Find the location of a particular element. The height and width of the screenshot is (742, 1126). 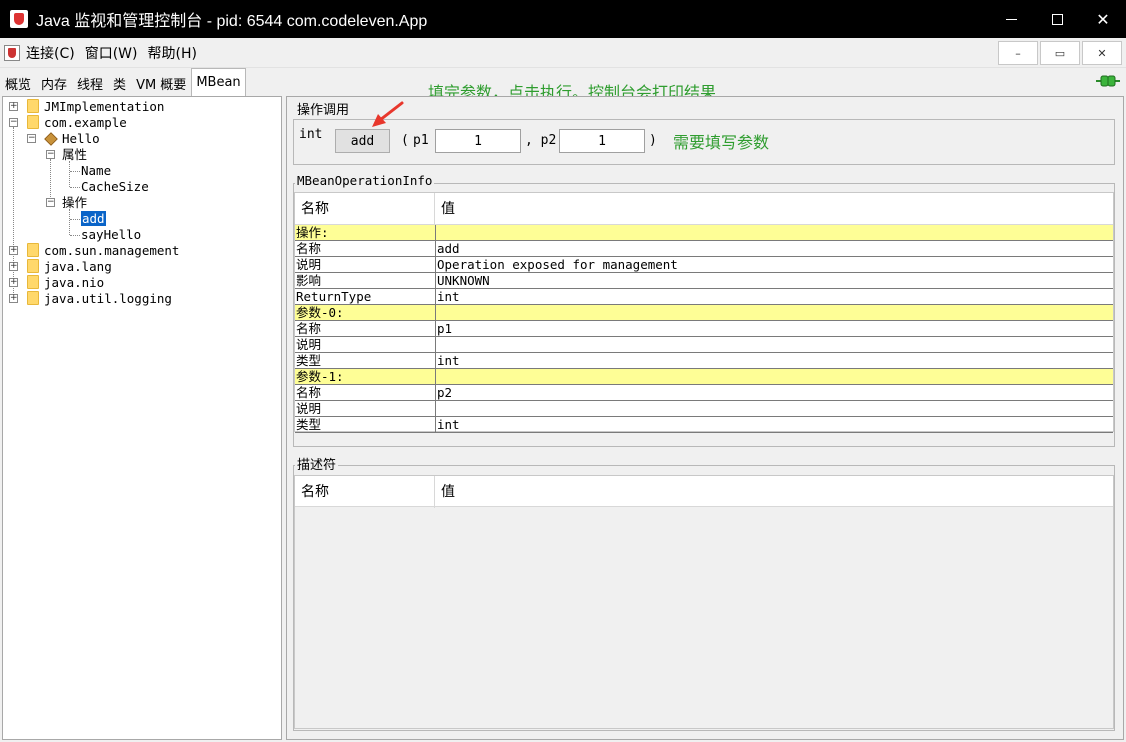

menu-help: 帮助(H) is located at coordinates (171, 53).